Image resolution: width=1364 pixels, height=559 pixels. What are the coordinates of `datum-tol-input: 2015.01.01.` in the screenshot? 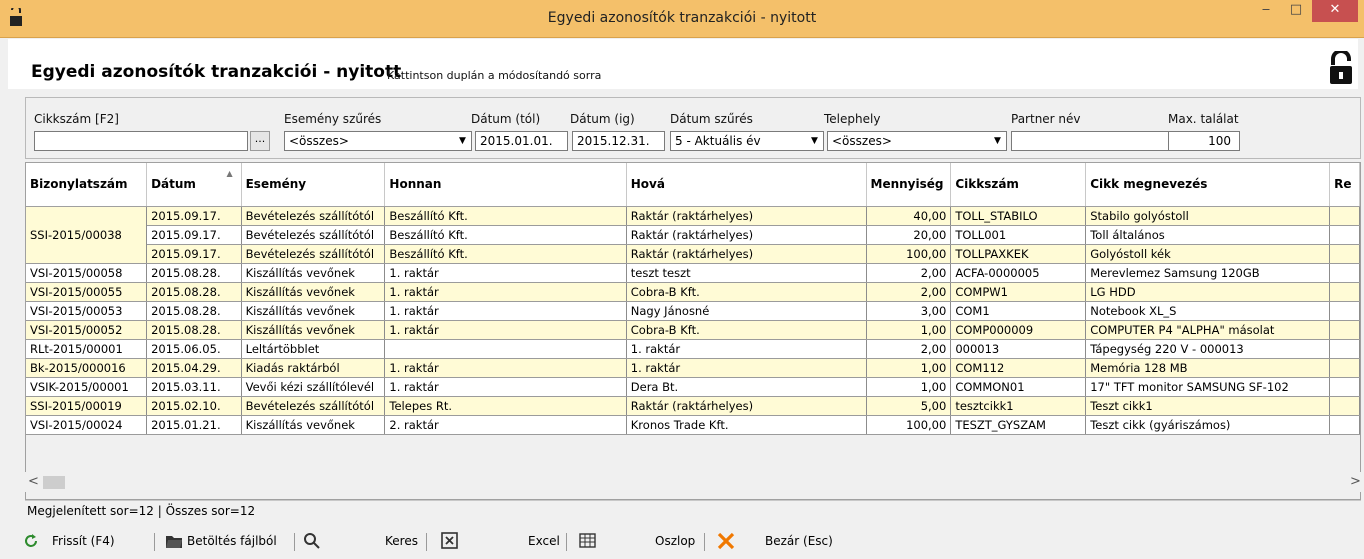 It's located at (521, 141).